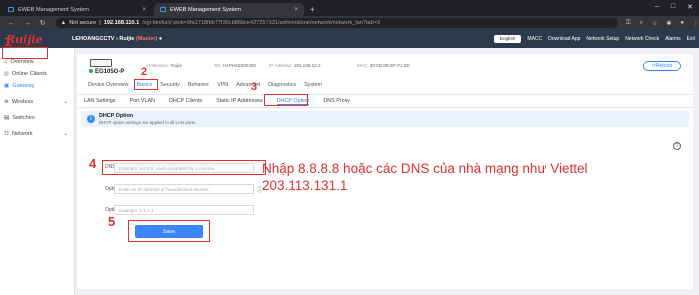 This screenshot has width=699, height=295. What do you see at coordinates (91, 71) in the screenshot?
I see `online-status-icon` at bounding box center [91, 71].